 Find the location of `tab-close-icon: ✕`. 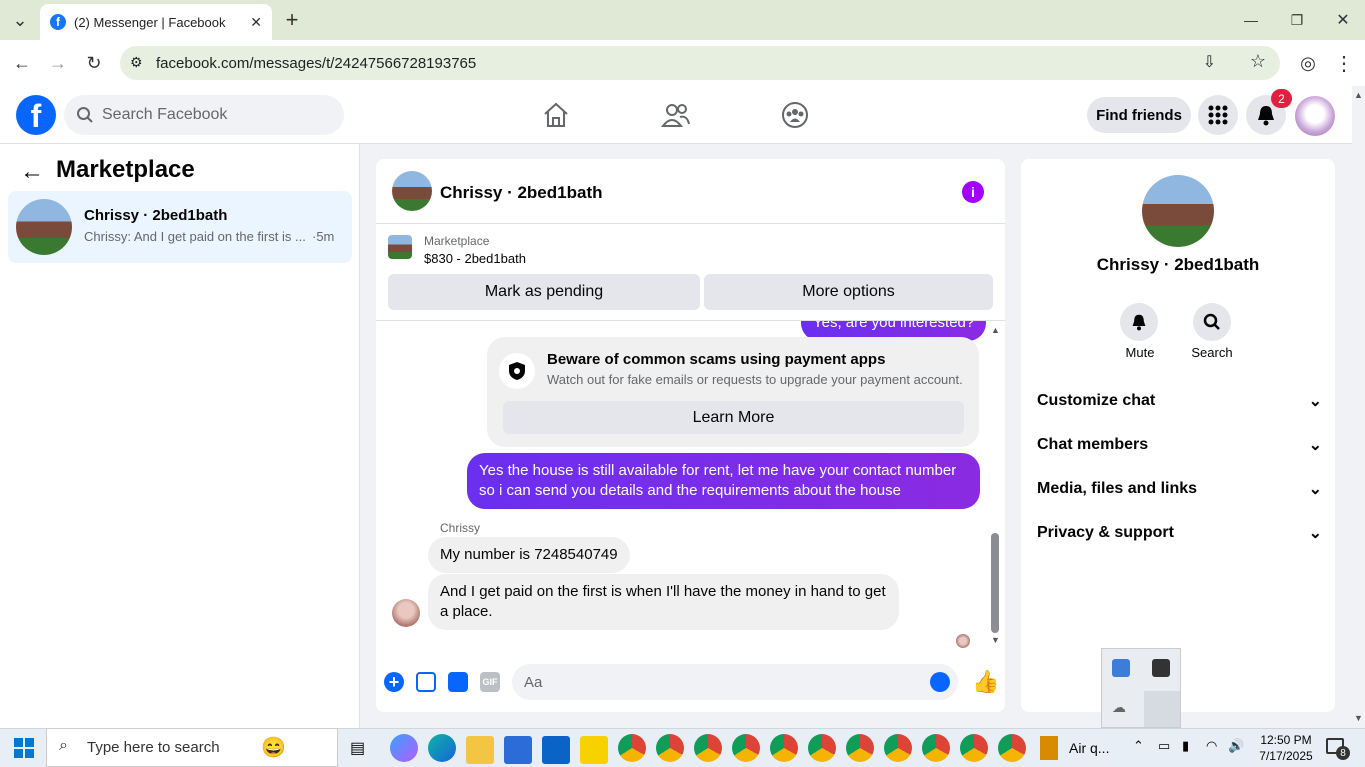

tab-close-icon: ✕ is located at coordinates (256, 22).